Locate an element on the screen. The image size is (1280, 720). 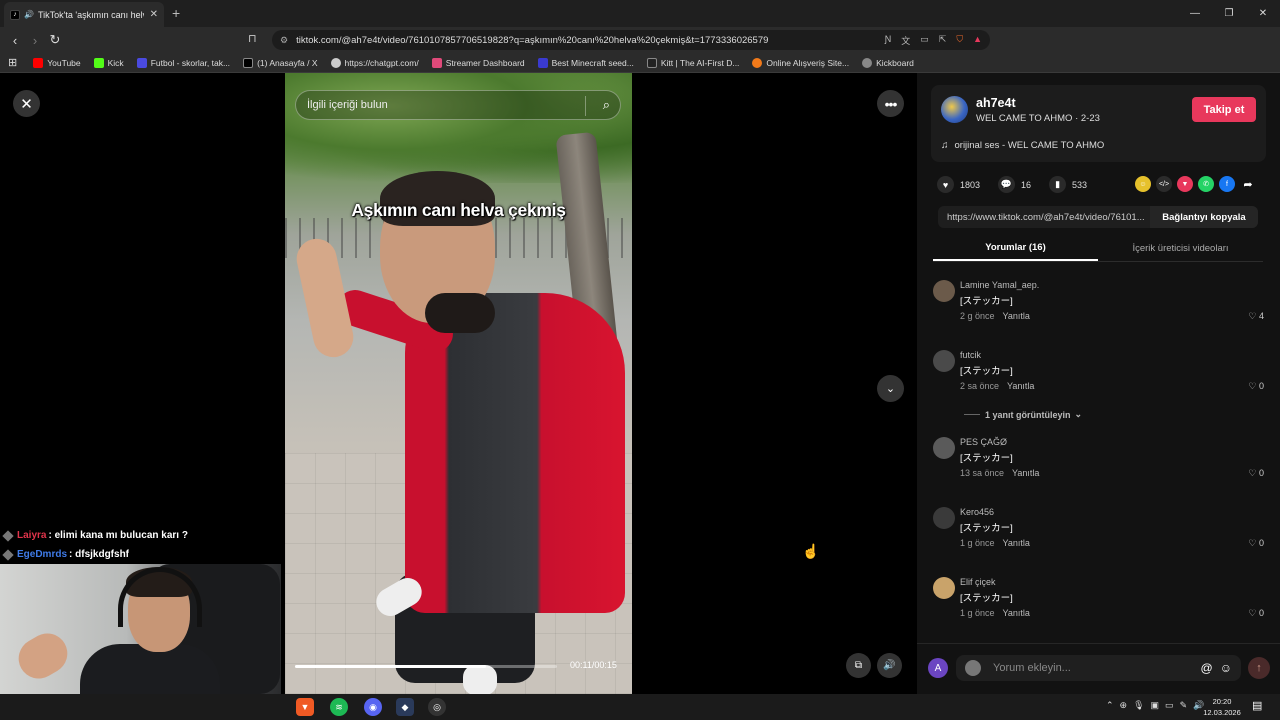
comment-user: PES ÇAĞØ is located at coordinates (983, 442).